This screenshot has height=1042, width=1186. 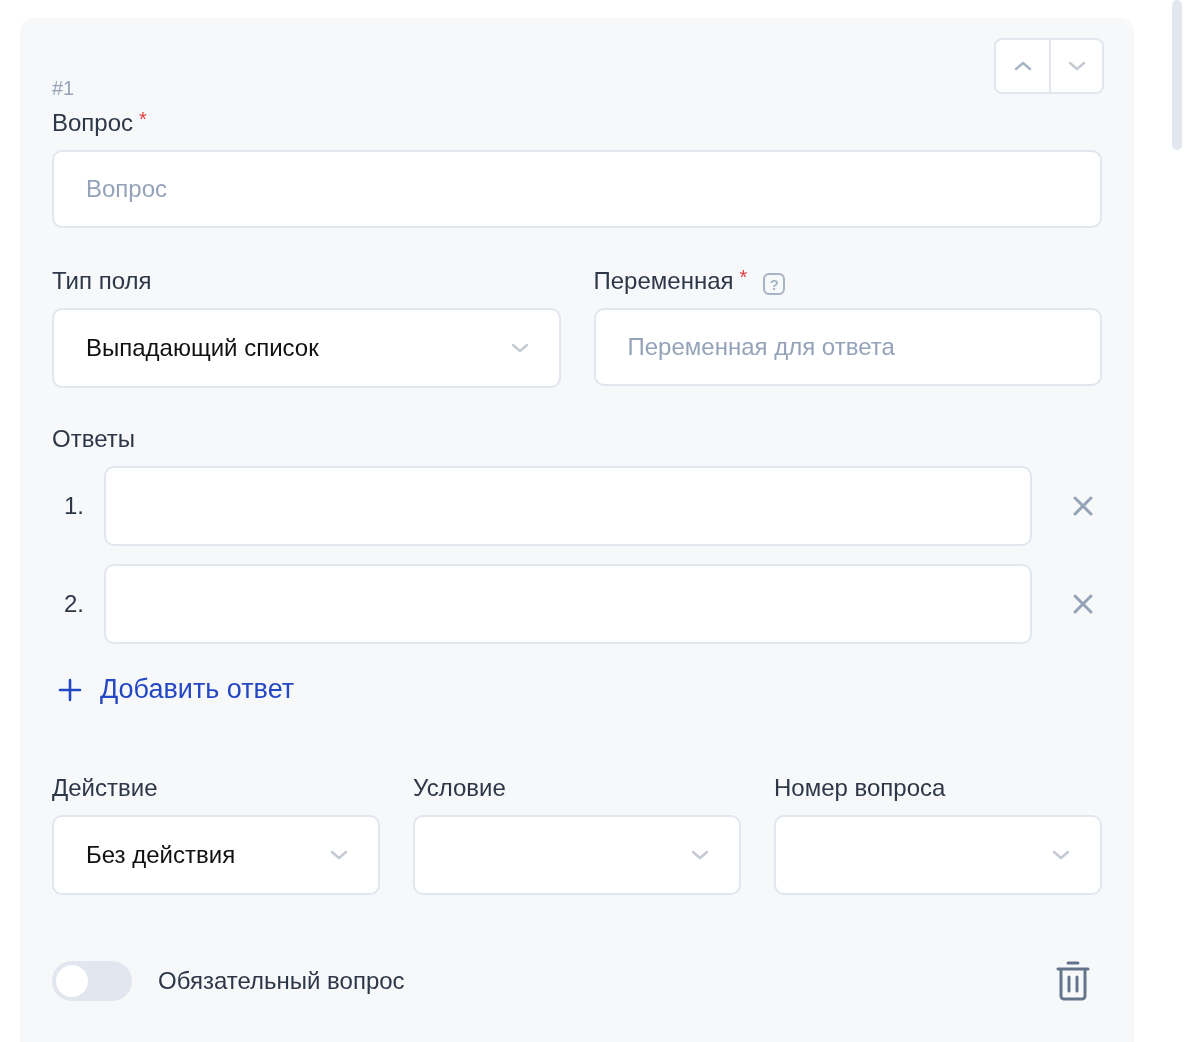 What do you see at coordinates (663, 281) in the screenshot?
I see `field-label: Переменная` at bounding box center [663, 281].